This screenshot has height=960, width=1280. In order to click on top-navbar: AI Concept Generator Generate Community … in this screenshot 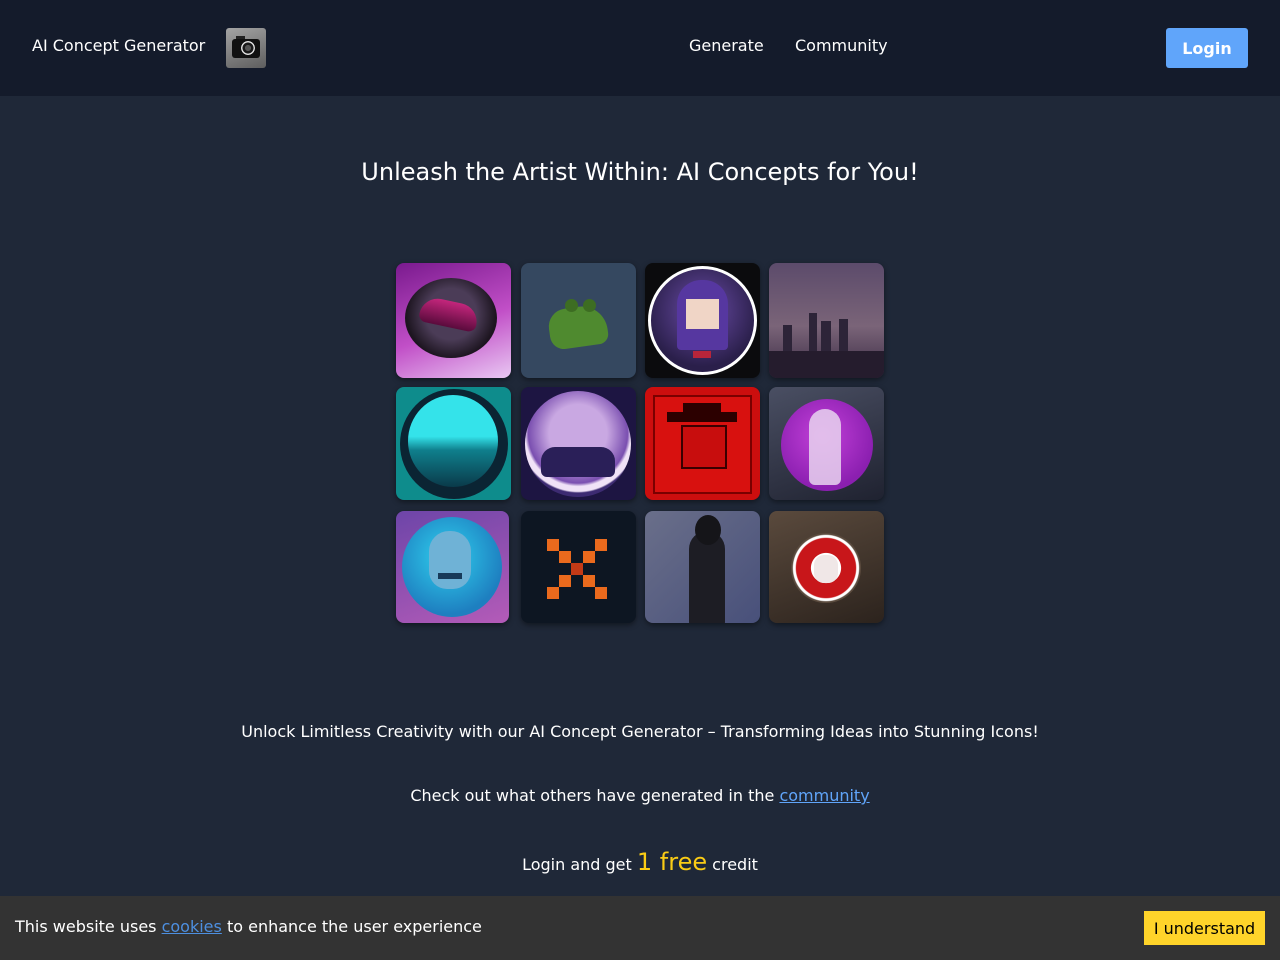, I will do `click(640, 48)`.